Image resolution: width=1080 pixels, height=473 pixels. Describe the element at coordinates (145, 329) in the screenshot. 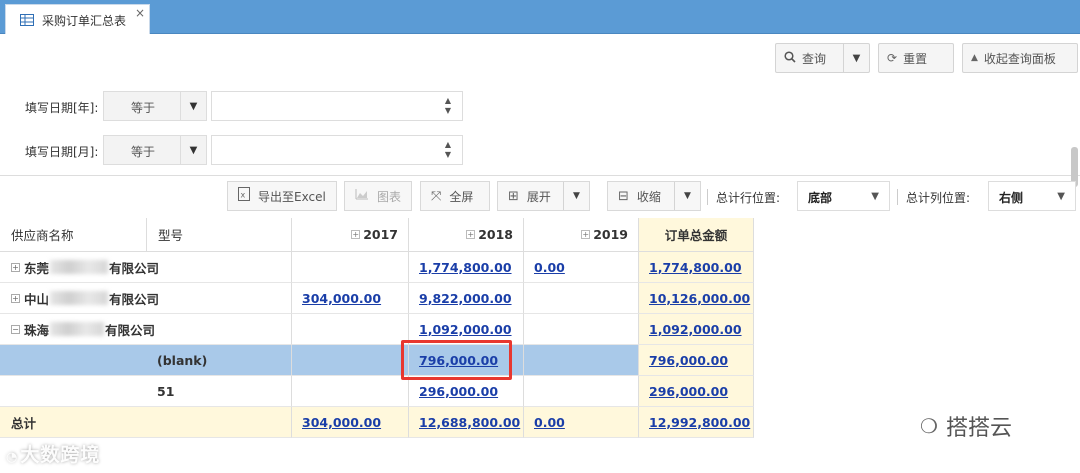

I see `supplier-cell: − 珠海 有限公司` at that location.